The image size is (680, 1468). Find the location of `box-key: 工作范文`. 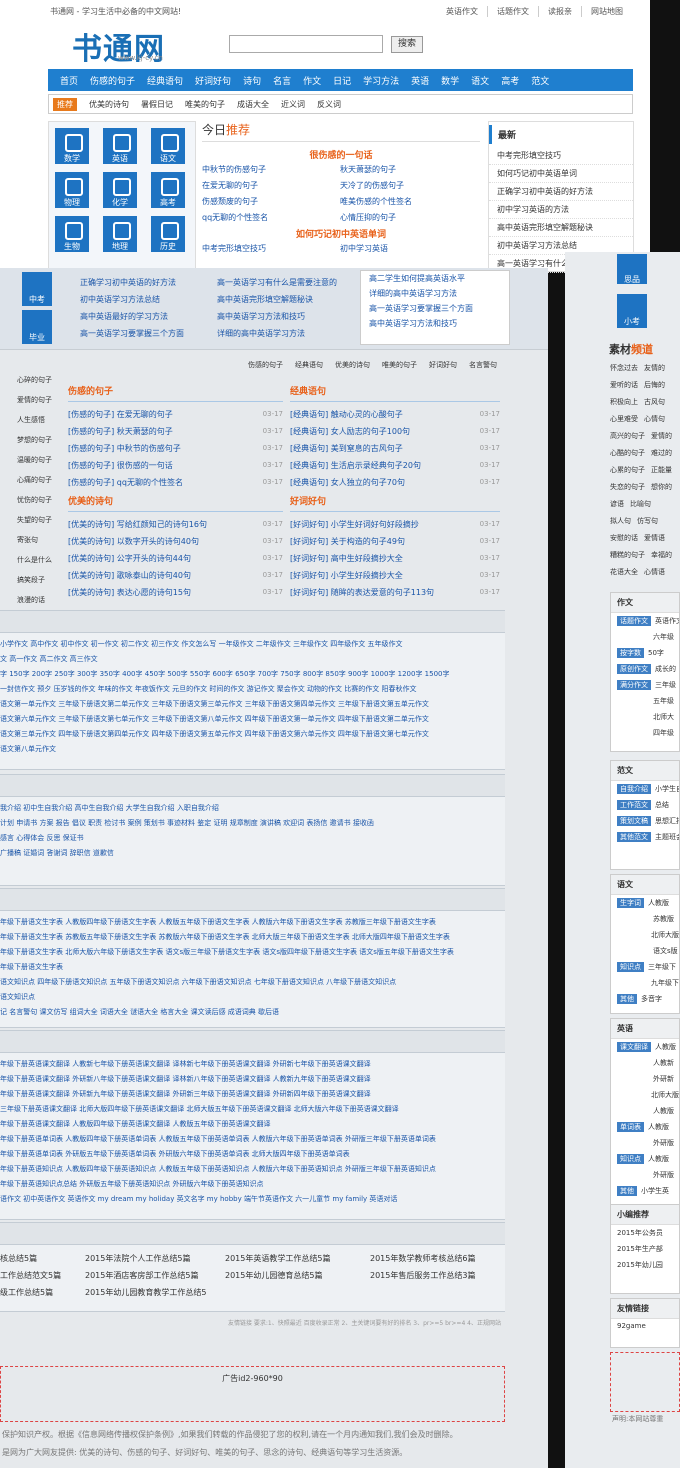

box-key: 工作范文 is located at coordinates (634, 805).